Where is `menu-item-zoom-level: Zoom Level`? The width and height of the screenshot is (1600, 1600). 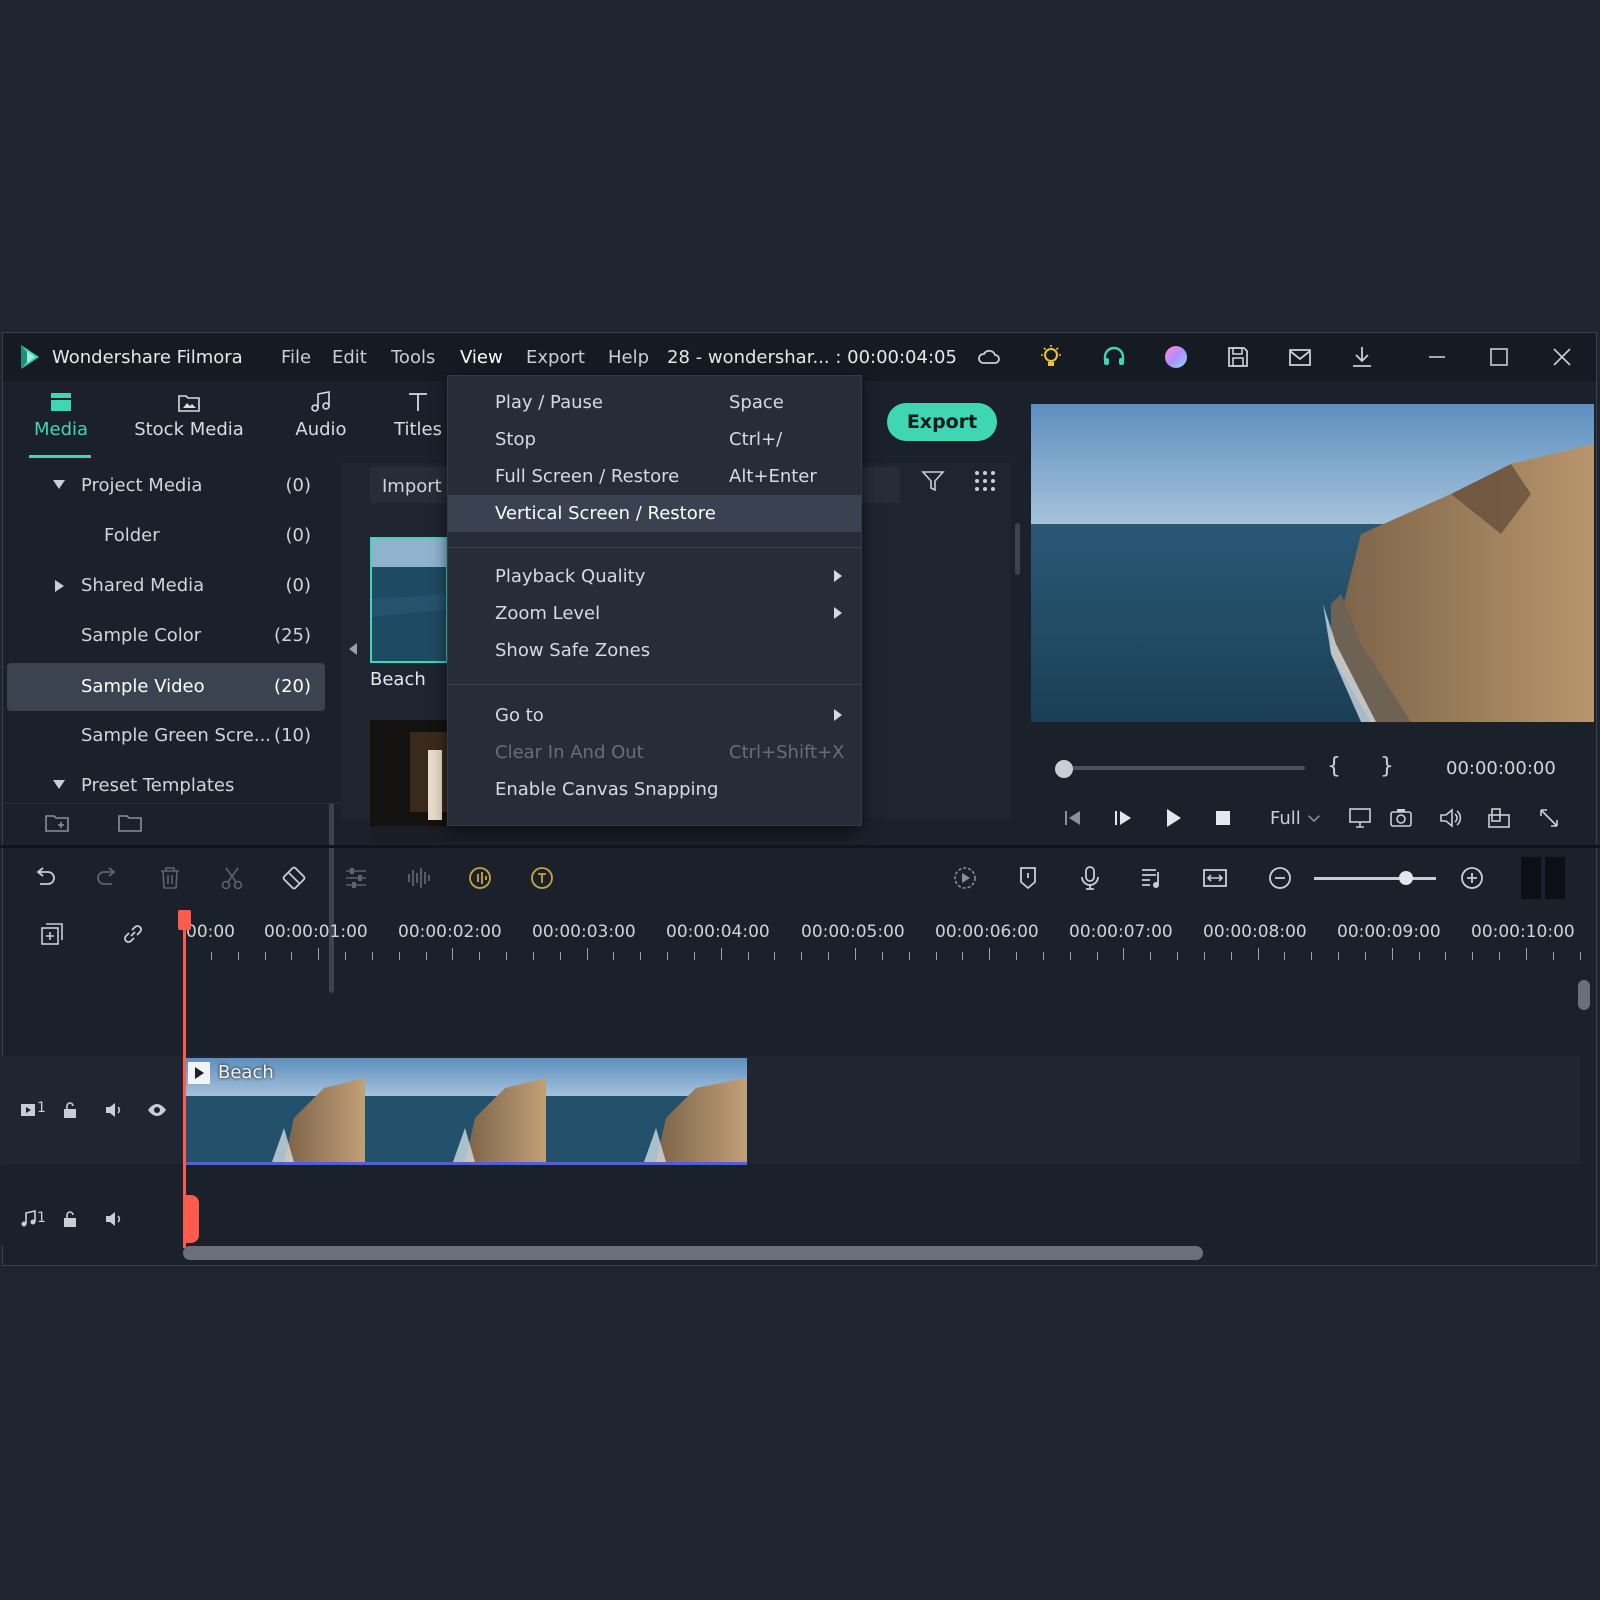
menu-item-zoom-level: Zoom Level is located at coordinates (654, 613).